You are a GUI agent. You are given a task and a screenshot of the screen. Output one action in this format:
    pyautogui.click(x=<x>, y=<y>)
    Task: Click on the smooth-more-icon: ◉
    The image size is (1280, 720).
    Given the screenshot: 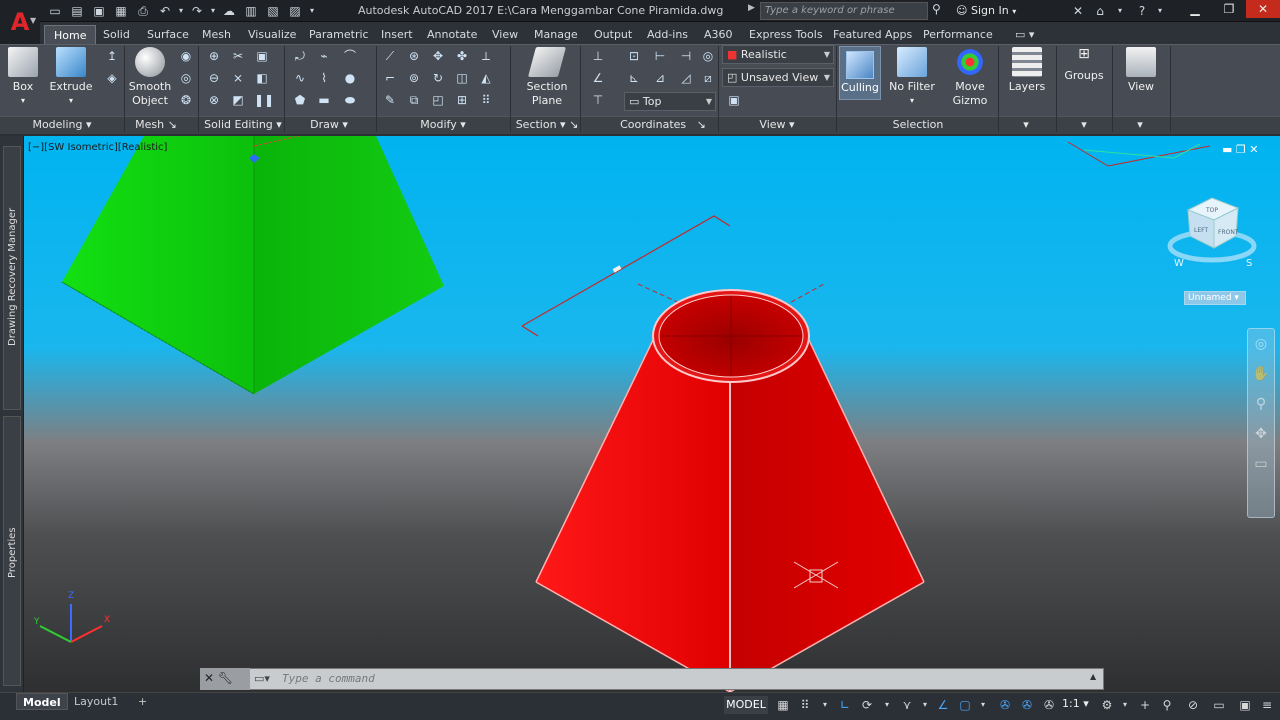 What is the action you would take?
    pyautogui.click(x=186, y=56)
    